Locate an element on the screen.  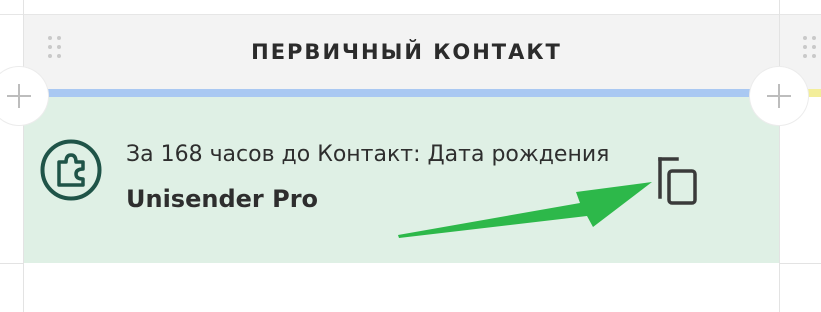
column-title: ПЕРВИЧНЫЙ КОНТАКТ is located at coordinates (406, 52).